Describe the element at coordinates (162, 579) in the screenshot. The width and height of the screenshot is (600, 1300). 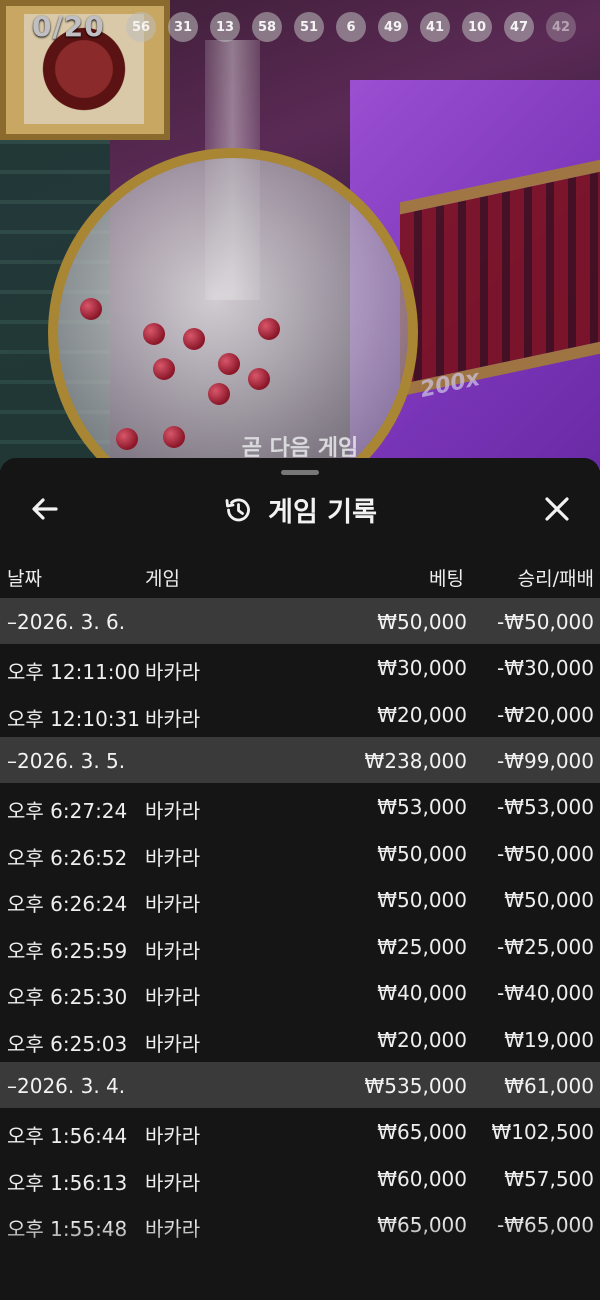
I see `column-game: 게임` at that location.